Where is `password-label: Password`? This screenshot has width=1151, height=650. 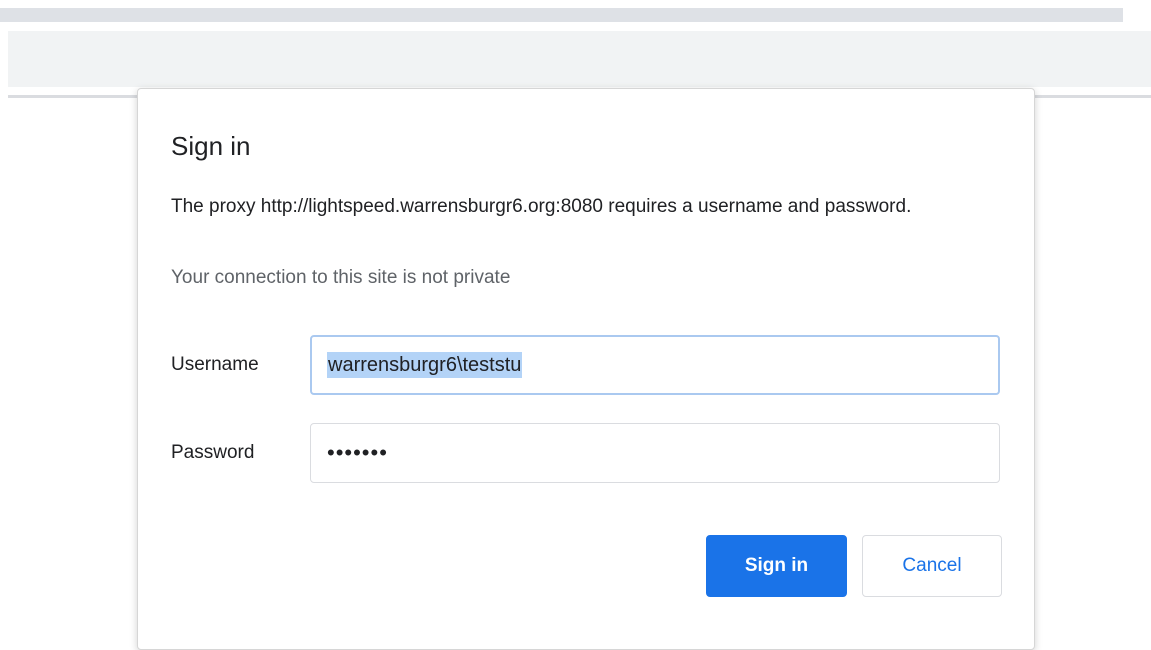
password-label: Password is located at coordinates (213, 452).